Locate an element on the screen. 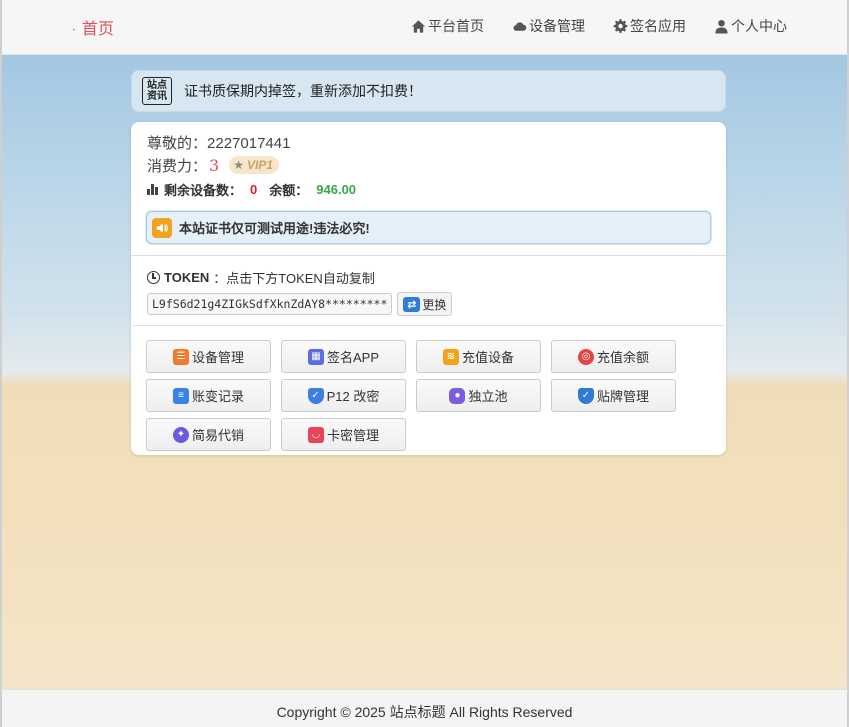  token-value: L9fS6d21g4ZIGkSdfXknZdAY8********* is located at coordinates (270, 304).